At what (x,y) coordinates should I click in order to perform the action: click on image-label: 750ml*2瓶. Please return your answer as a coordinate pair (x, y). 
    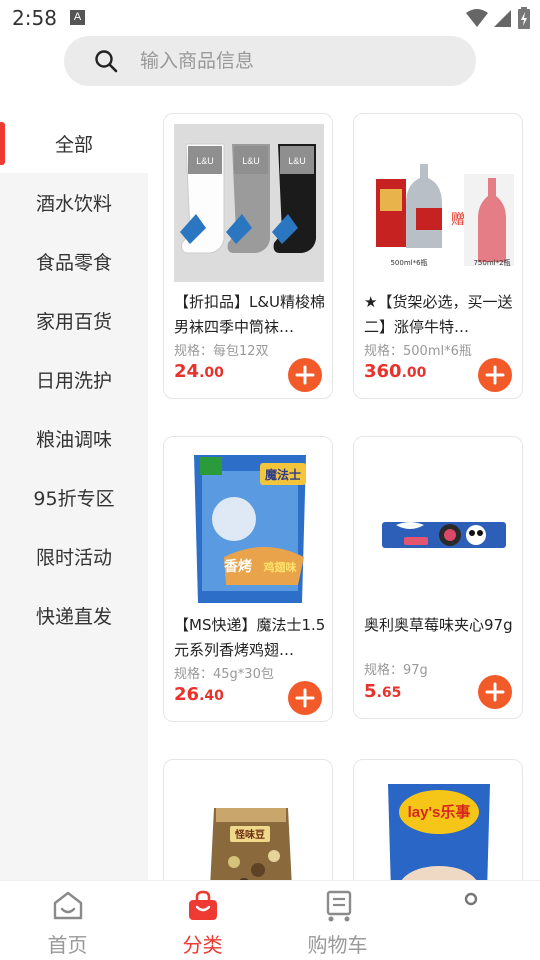
    Looking at the image, I should click on (491, 262).